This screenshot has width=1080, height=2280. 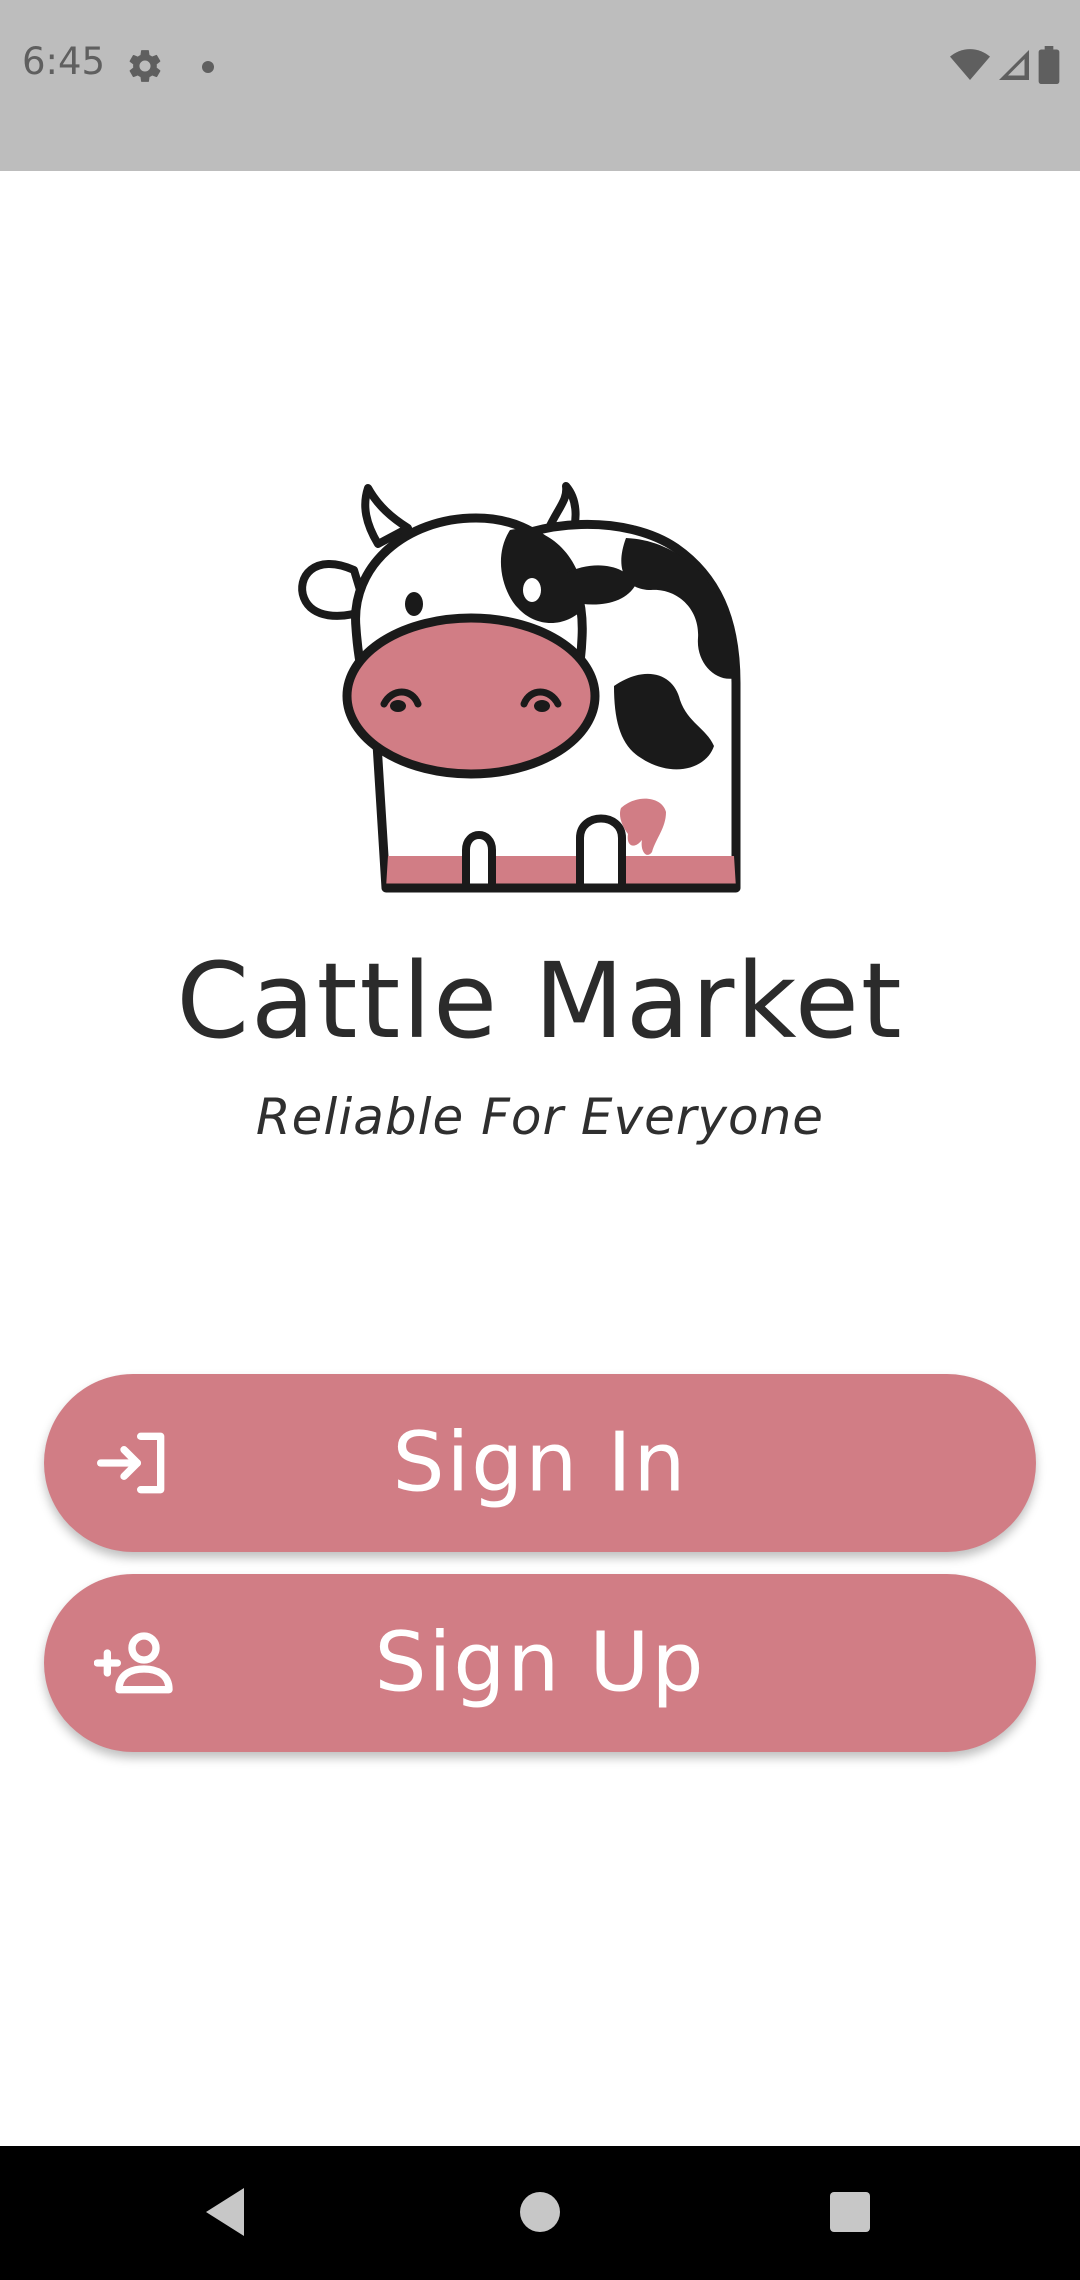 I want to click on sign-in-button: Sign In, so click(x=540, y=1463).